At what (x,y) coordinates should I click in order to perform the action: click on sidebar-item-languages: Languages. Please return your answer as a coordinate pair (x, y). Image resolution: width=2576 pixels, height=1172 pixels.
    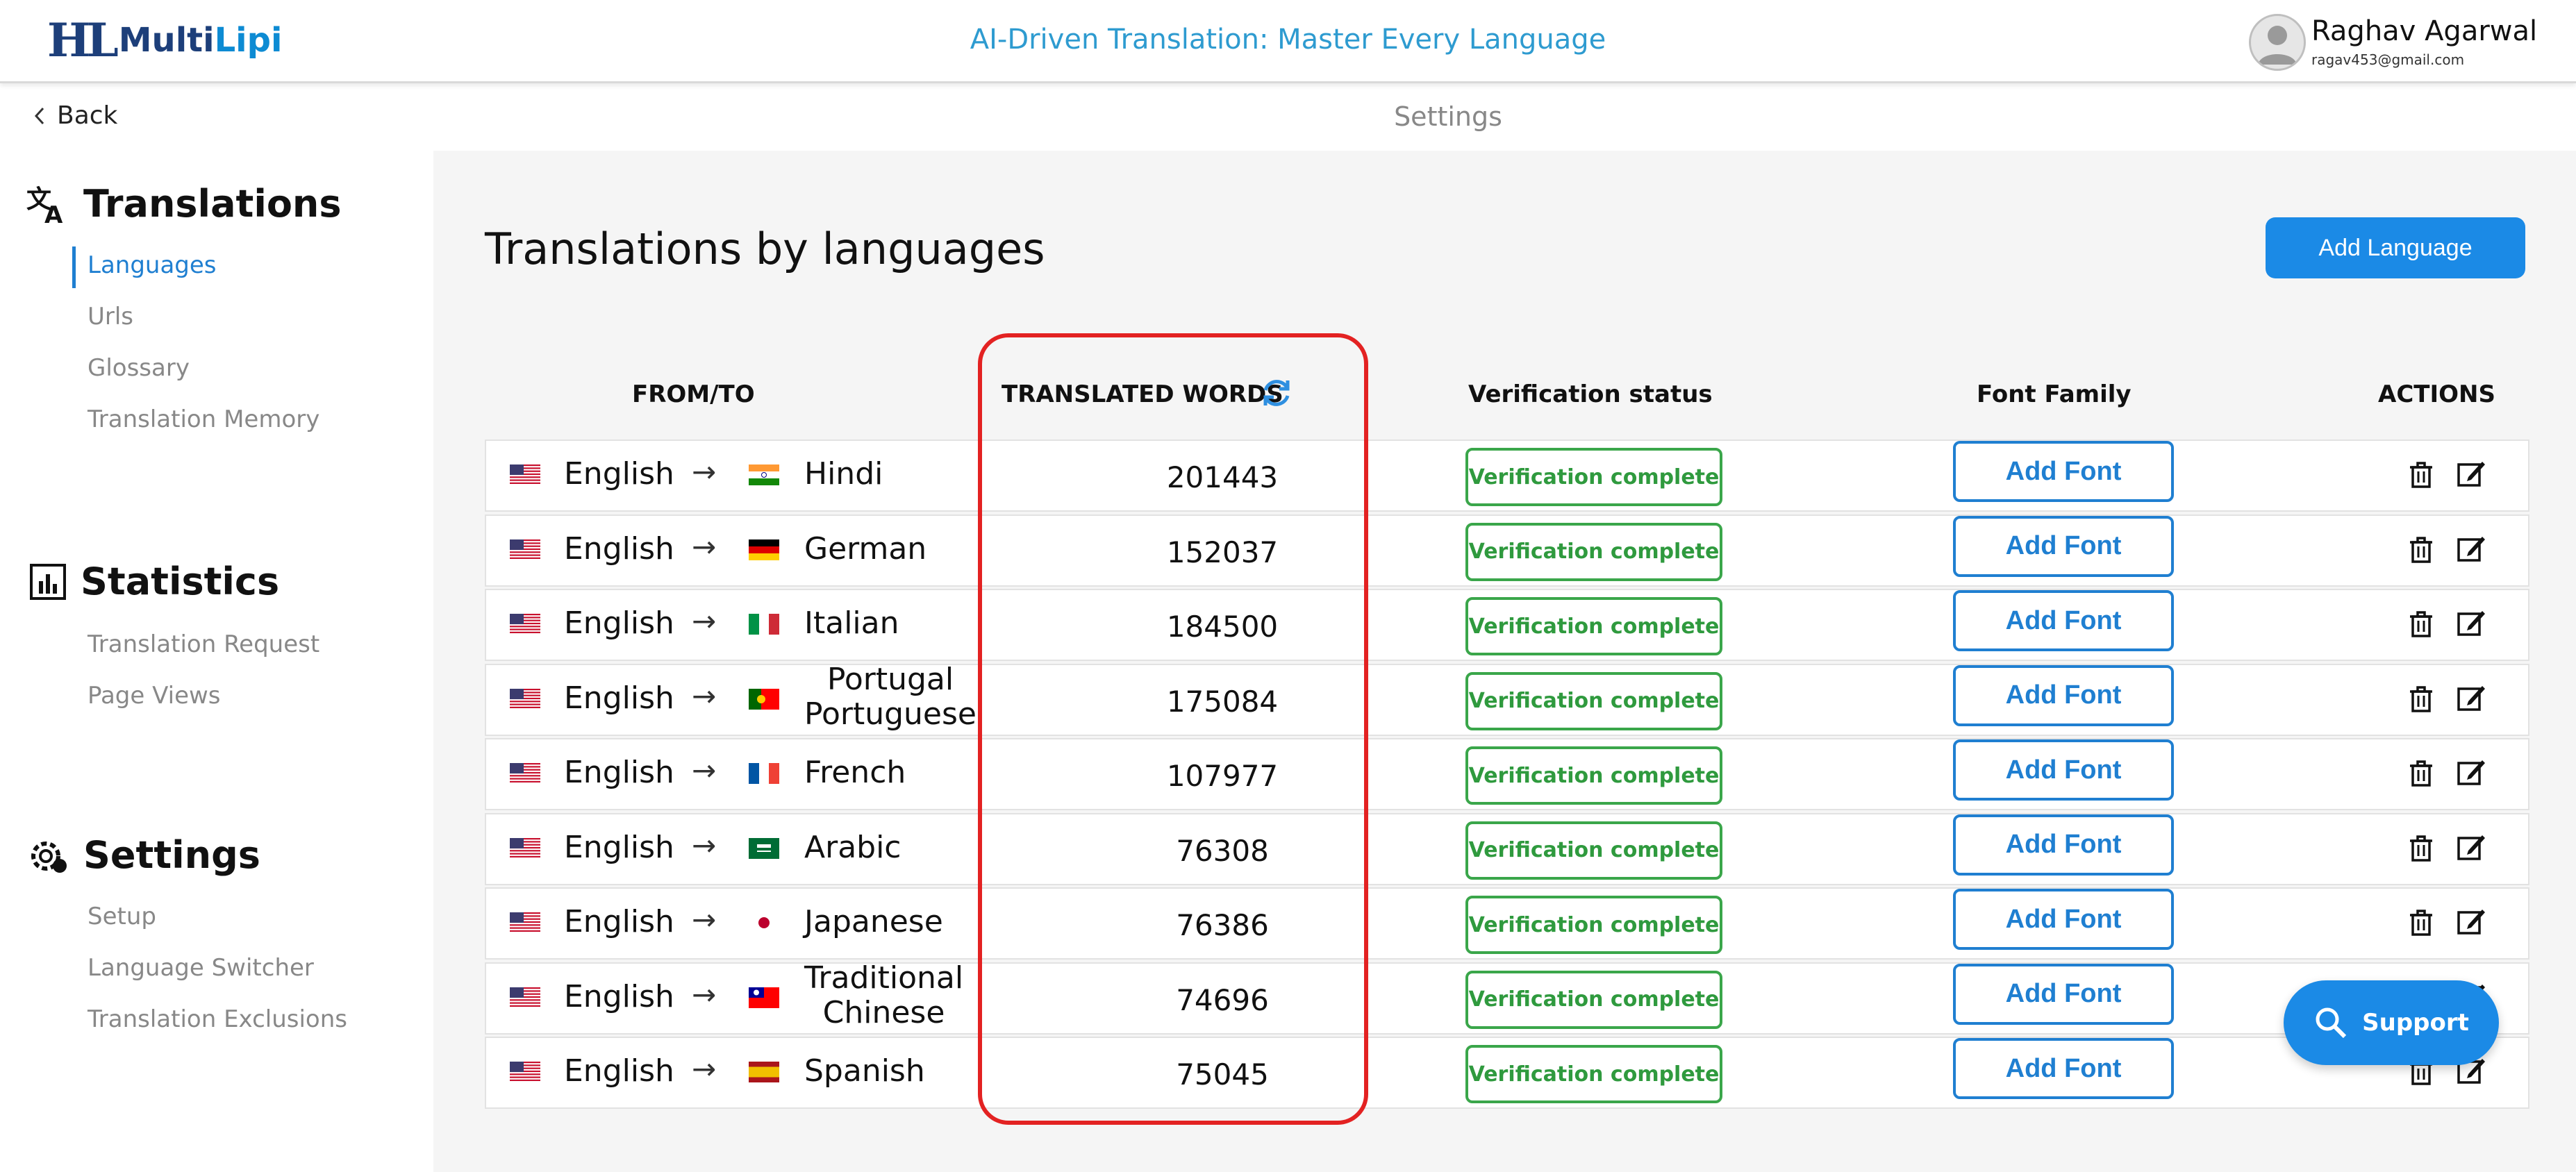
    Looking at the image, I should click on (152, 265).